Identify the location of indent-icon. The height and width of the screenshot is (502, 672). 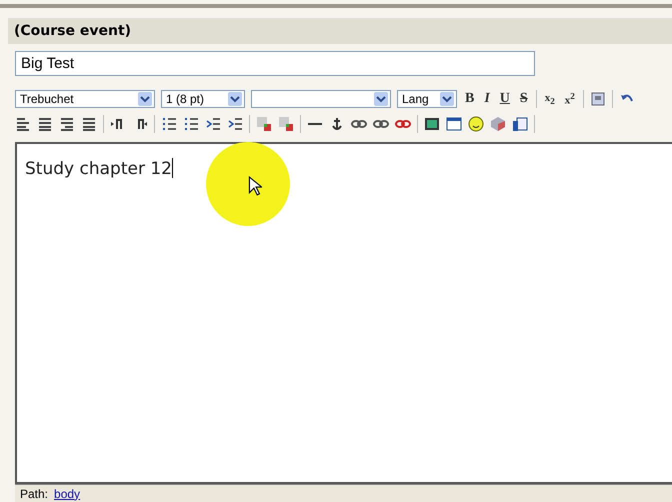
(235, 124).